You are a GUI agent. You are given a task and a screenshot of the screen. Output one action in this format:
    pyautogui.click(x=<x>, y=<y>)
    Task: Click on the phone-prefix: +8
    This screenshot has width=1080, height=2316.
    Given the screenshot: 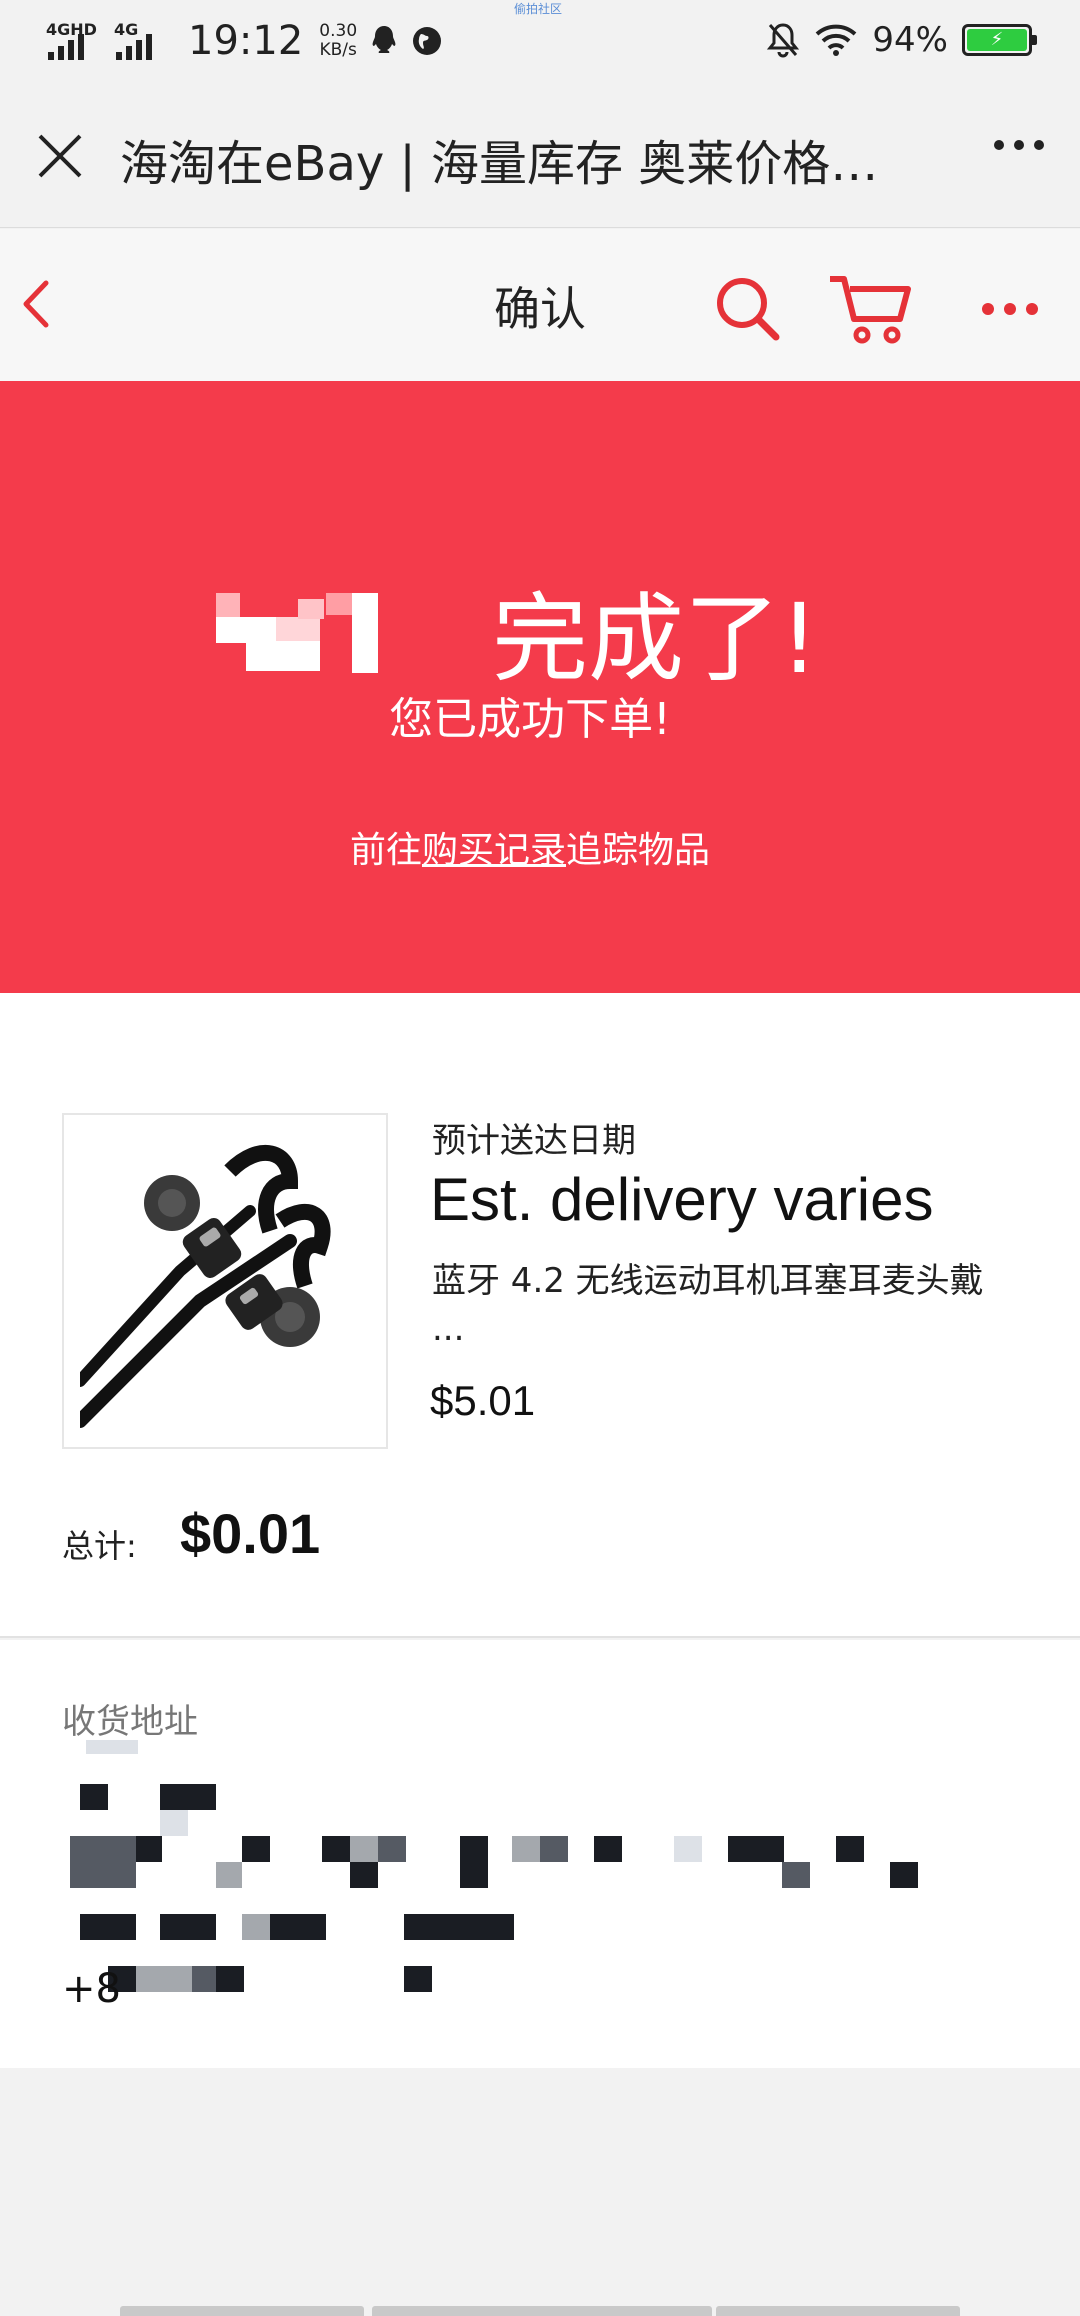 What is the action you would take?
    pyautogui.click(x=91, y=1989)
    